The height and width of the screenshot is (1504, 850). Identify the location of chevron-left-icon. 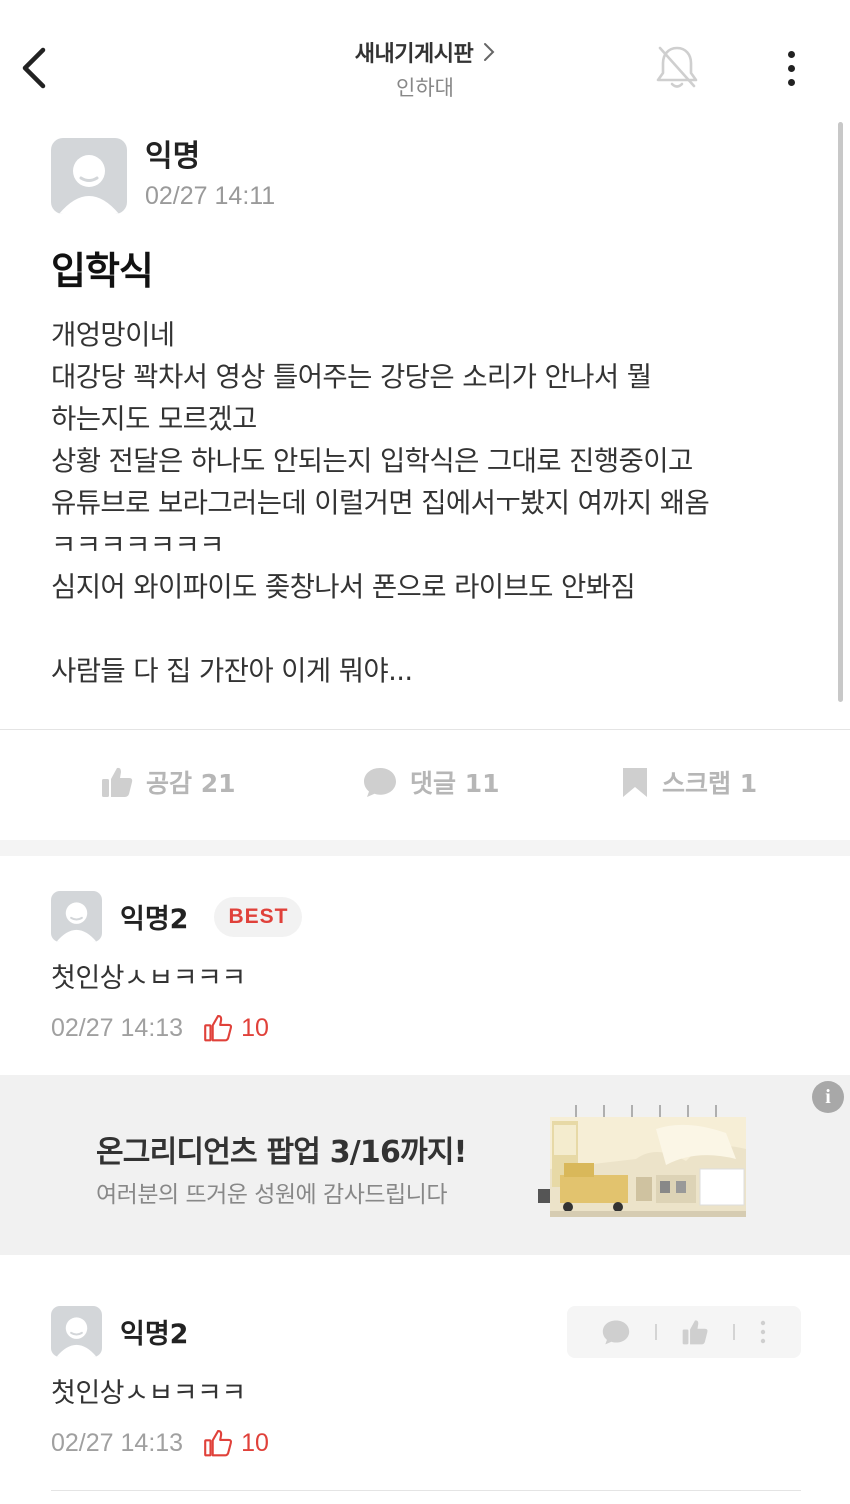
(34, 68).